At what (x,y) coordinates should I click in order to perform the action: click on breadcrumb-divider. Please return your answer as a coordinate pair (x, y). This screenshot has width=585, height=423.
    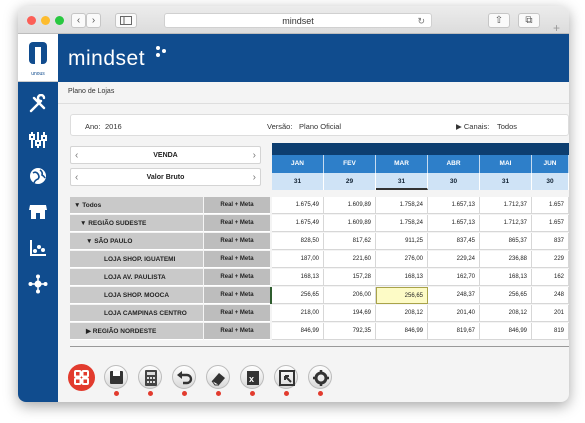
    Looking at the image, I should click on (313, 103).